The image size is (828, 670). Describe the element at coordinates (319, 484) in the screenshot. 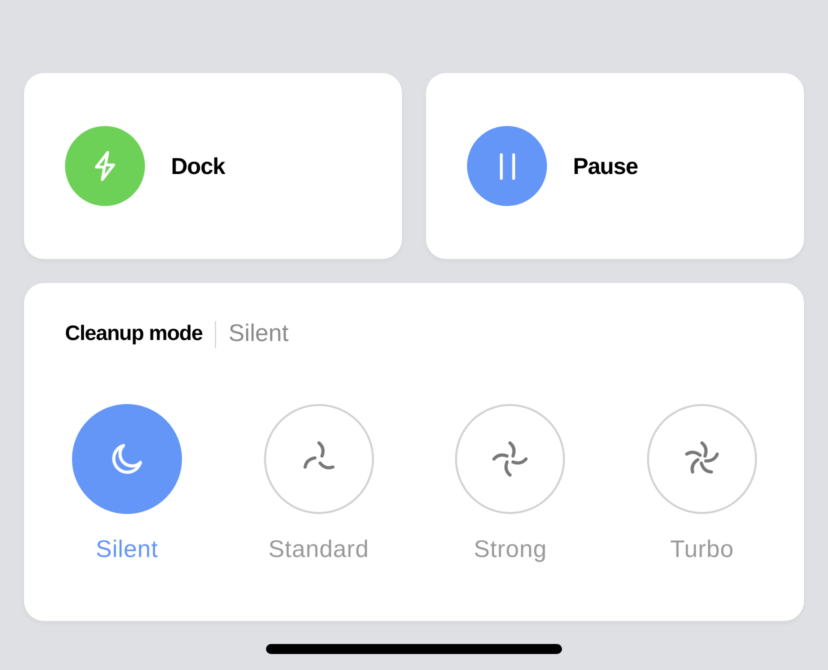

I see `mode-option: Standard` at that location.